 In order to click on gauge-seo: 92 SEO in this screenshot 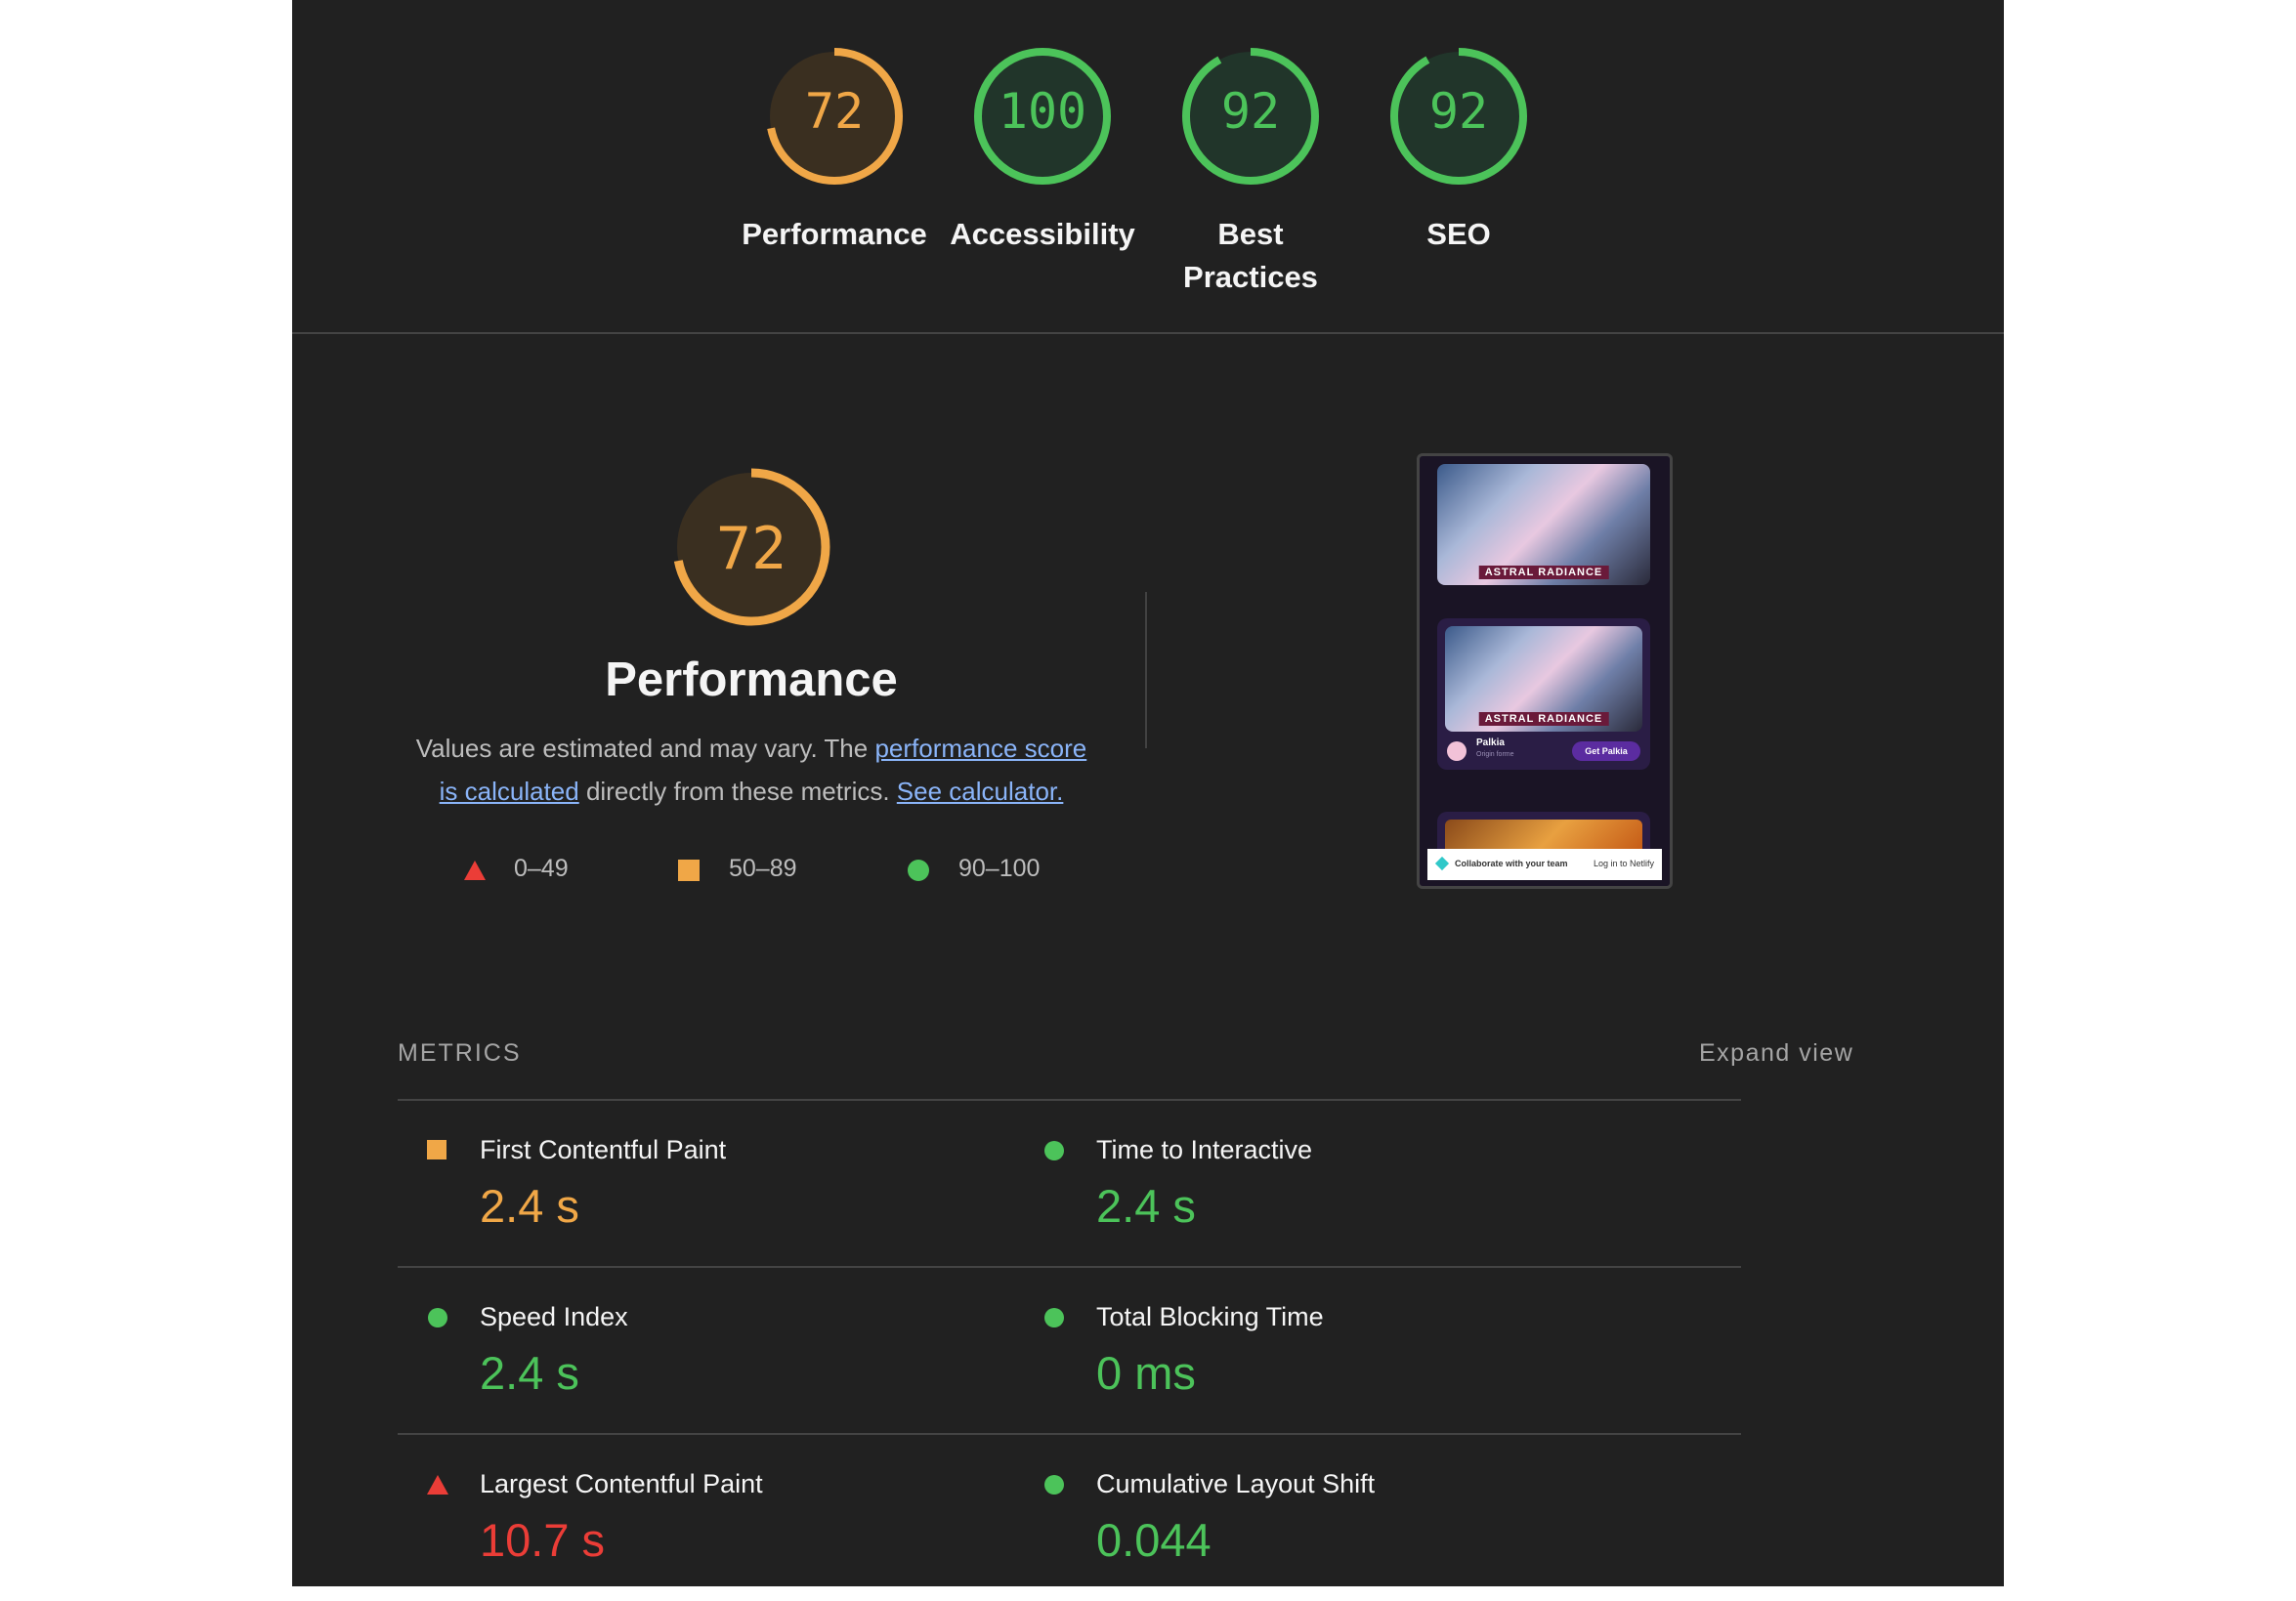, I will do `click(1459, 149)`.